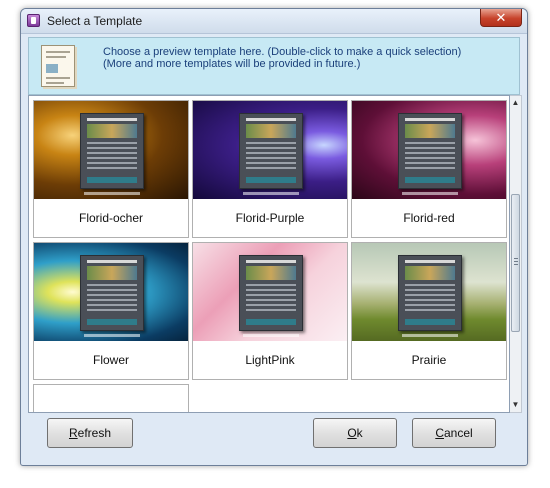  I want to click on ok-label: k, so click(359, 433).